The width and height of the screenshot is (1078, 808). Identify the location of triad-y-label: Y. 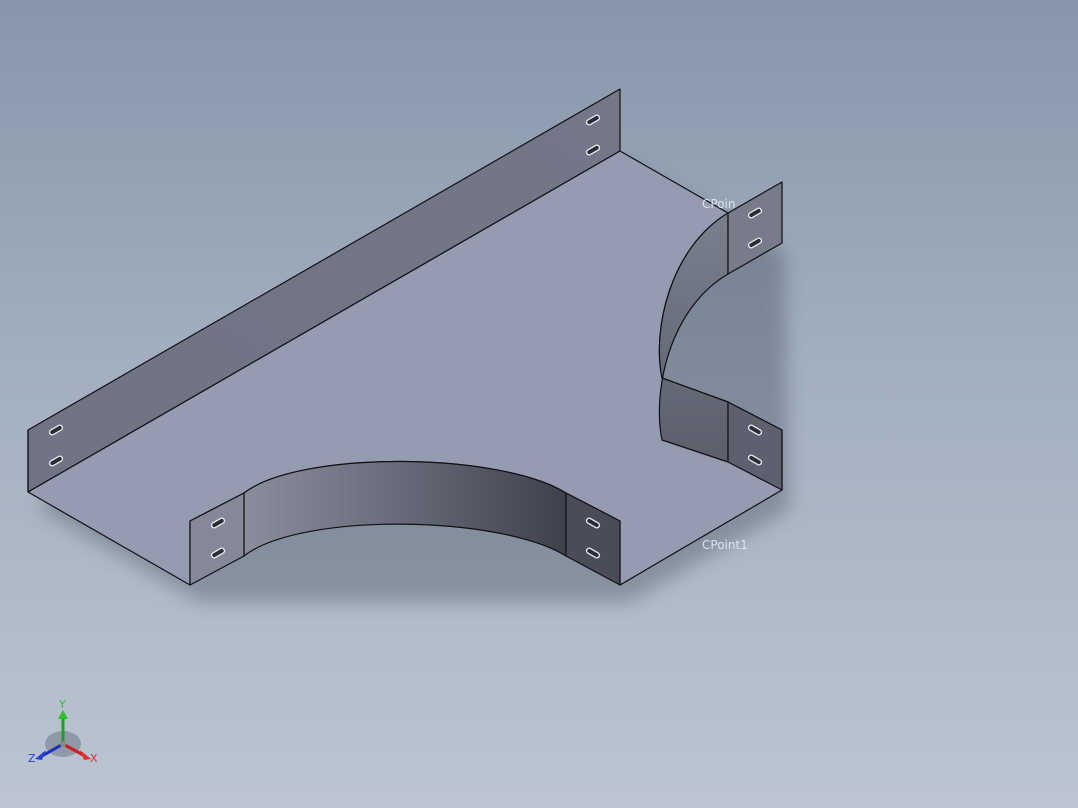
(62, 704).